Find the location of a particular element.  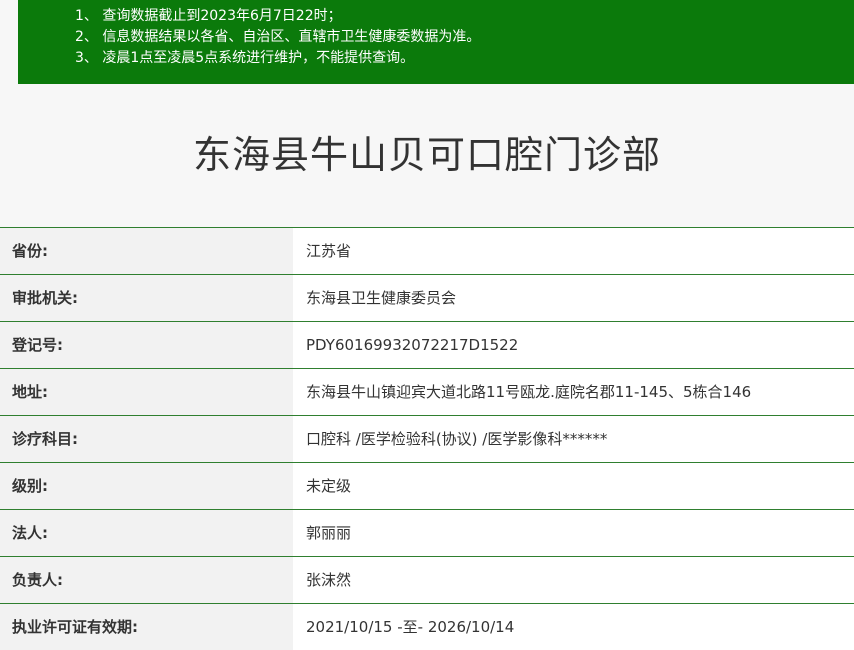

row-legal-person: 法人: 郭丽丽 is located at coordinates (427, 533).